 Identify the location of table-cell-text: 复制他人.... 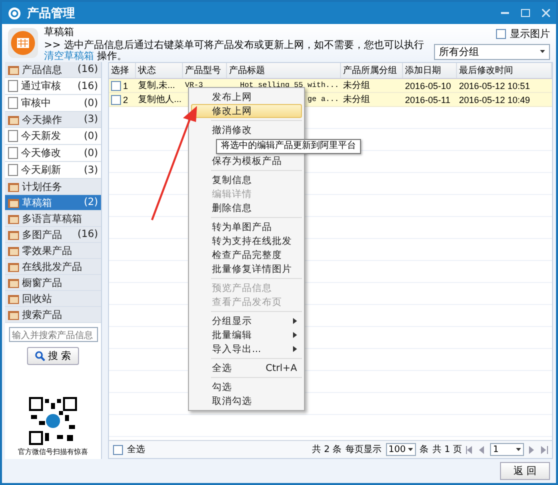
(160, 99).